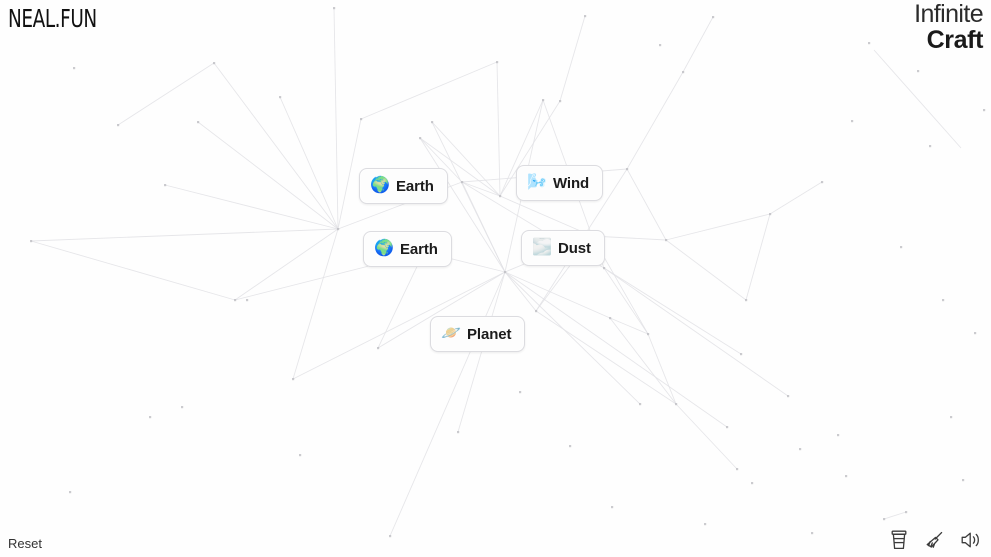  I want to click on wind-face-emoji: 🌬️, so click(537, 182).